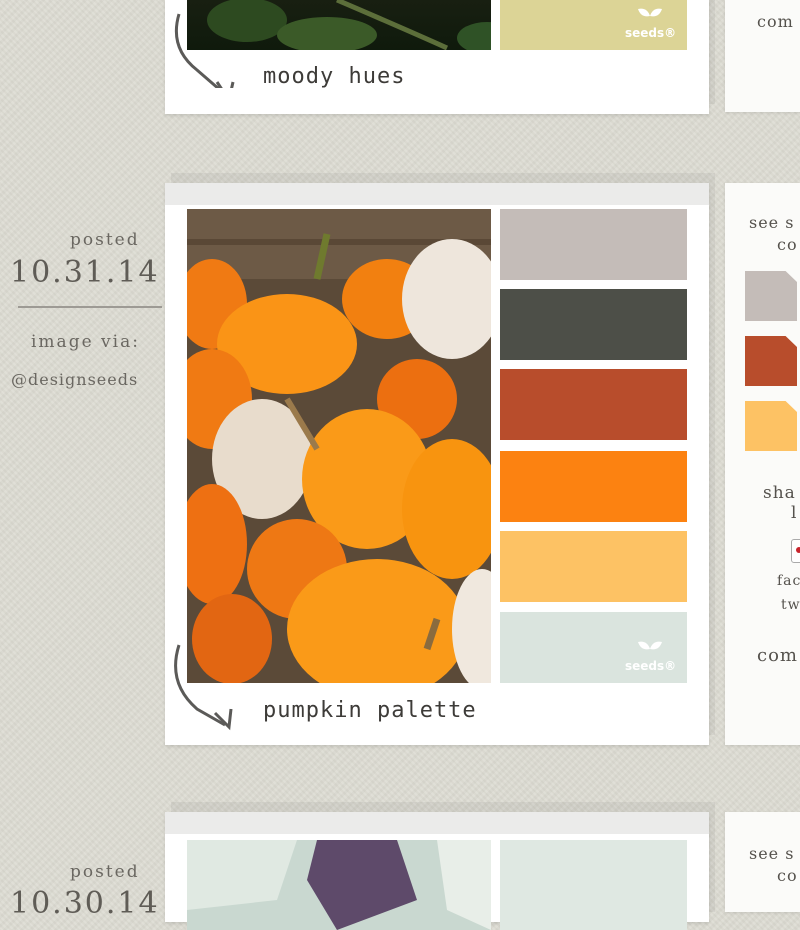 The image size is (800, 930). I want to click on image-via-handle: @designseeds, so click(74, 379).